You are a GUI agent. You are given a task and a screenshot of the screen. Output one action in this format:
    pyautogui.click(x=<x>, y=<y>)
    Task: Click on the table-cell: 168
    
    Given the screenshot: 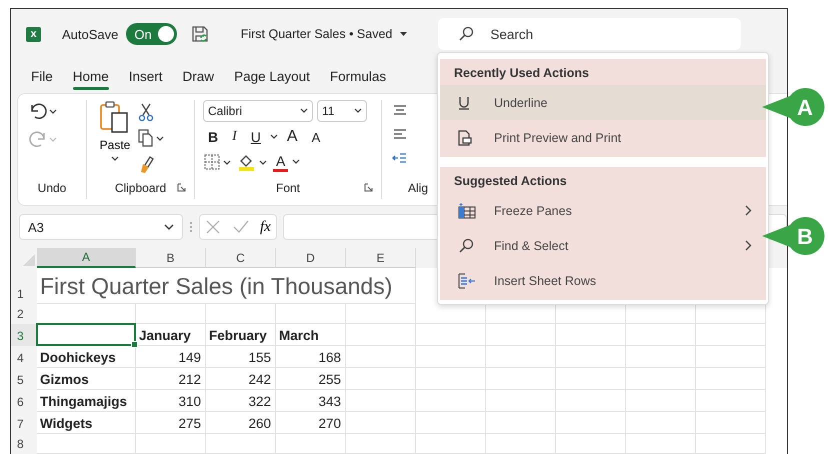 What is the action you would take?
    pyautogui.click(x=311, y=357)
    